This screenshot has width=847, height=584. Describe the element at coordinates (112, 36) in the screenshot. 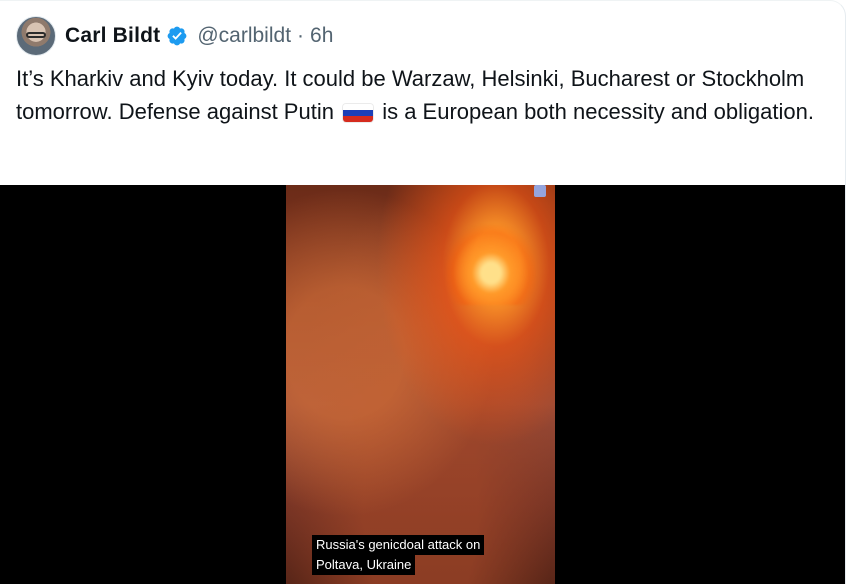

I see `author-name: Carl Bildt` at that location.